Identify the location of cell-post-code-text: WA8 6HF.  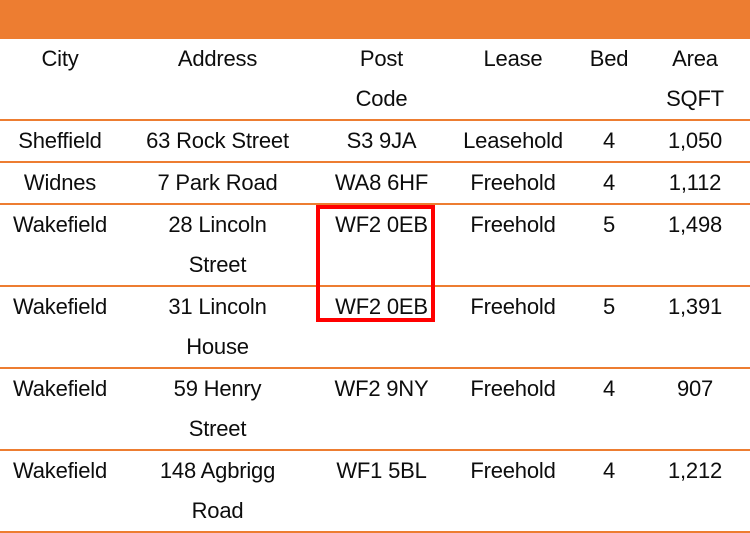
(381, 182).